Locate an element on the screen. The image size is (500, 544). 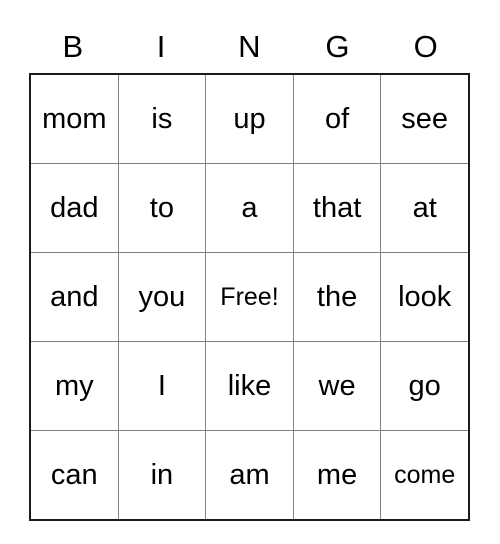
bingo-cell-label: come is located at coordinates (425, 474).